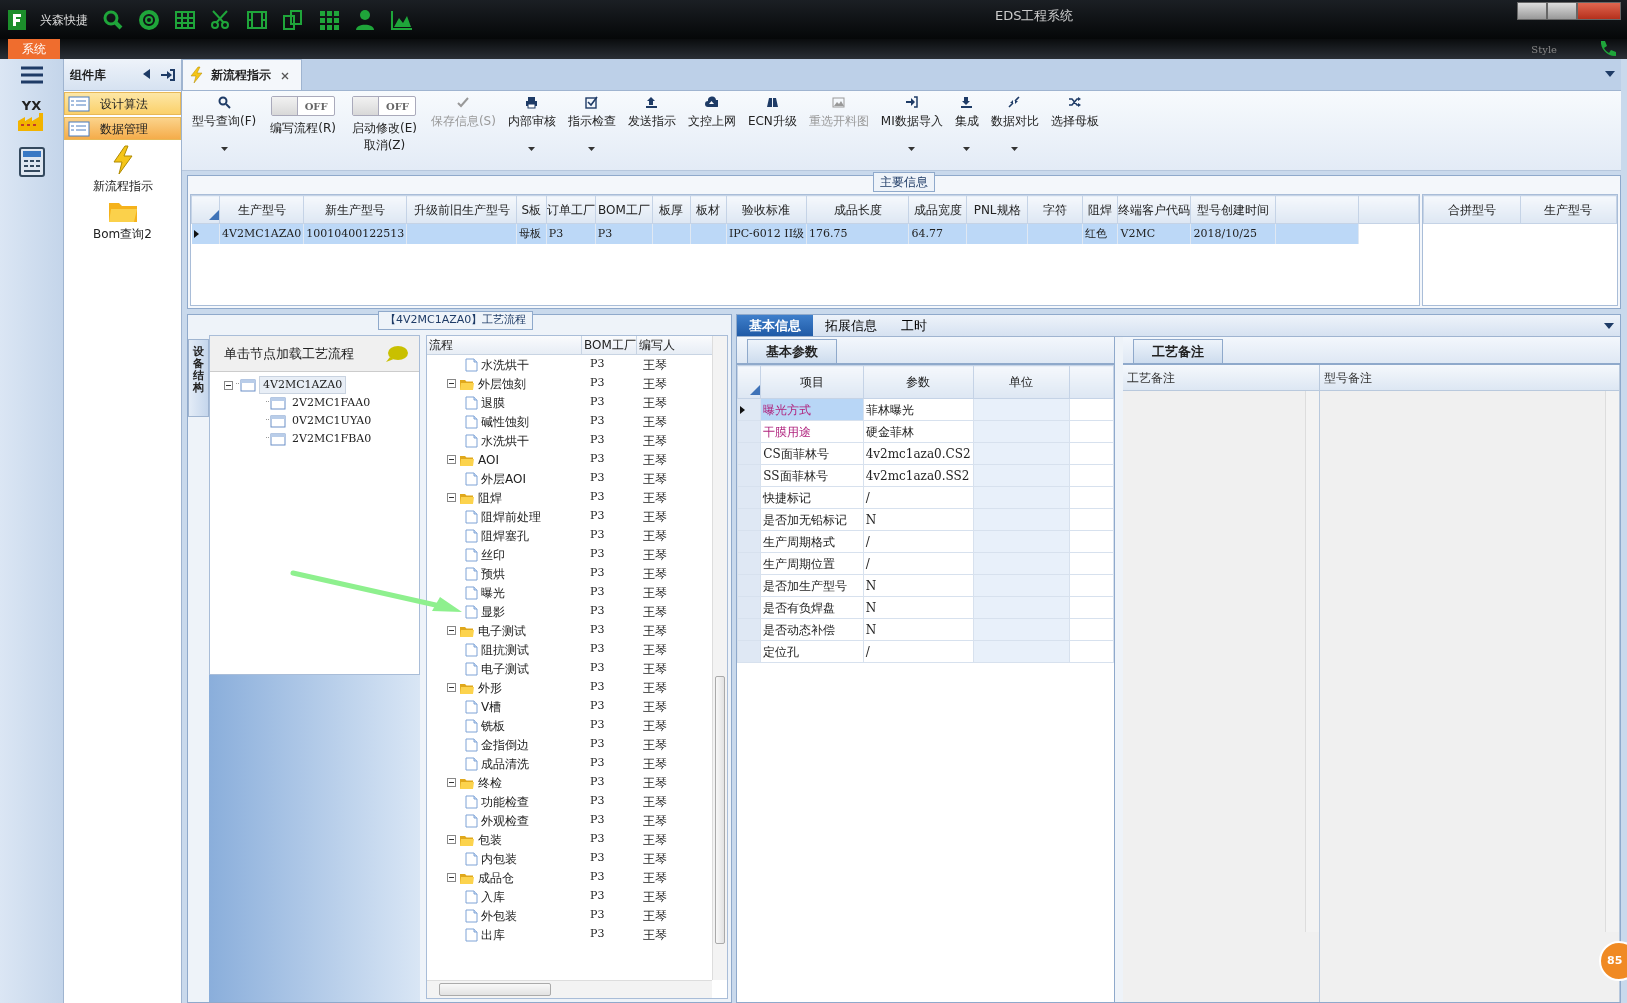 Image resolution: width=1627 pixels, height=1003 pixels. I want to click on side-tab: 设备结构, so click(198, 378).